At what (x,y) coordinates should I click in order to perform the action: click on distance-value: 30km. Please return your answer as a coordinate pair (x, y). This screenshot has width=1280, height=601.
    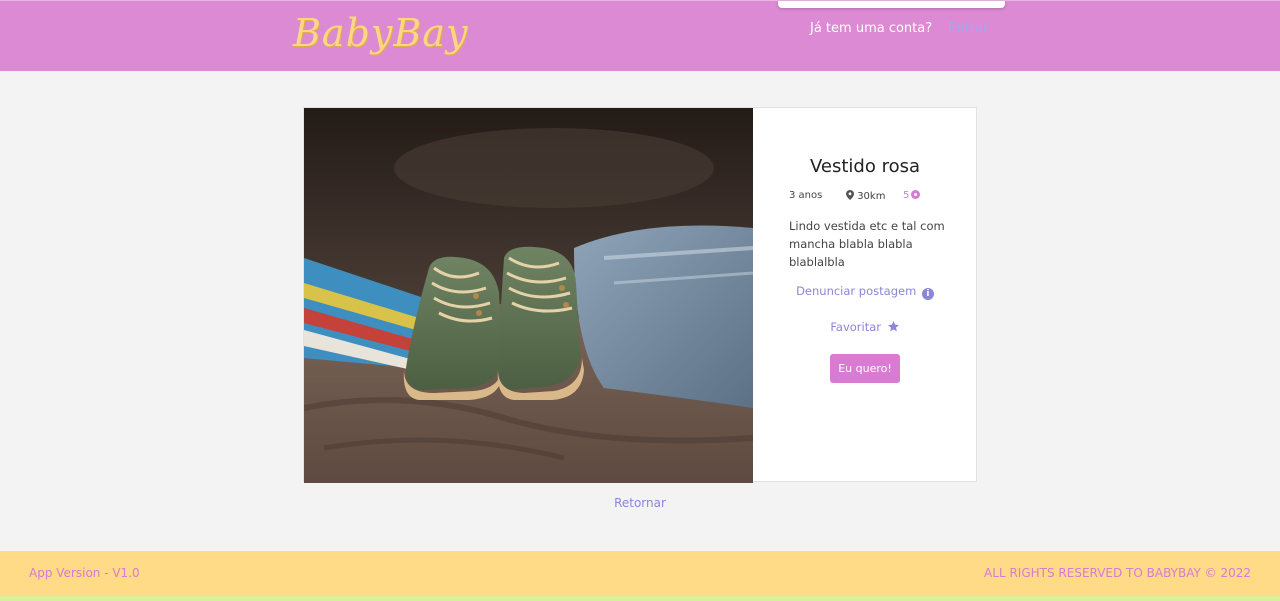
    Looking at the image, I should click on (871, 196).